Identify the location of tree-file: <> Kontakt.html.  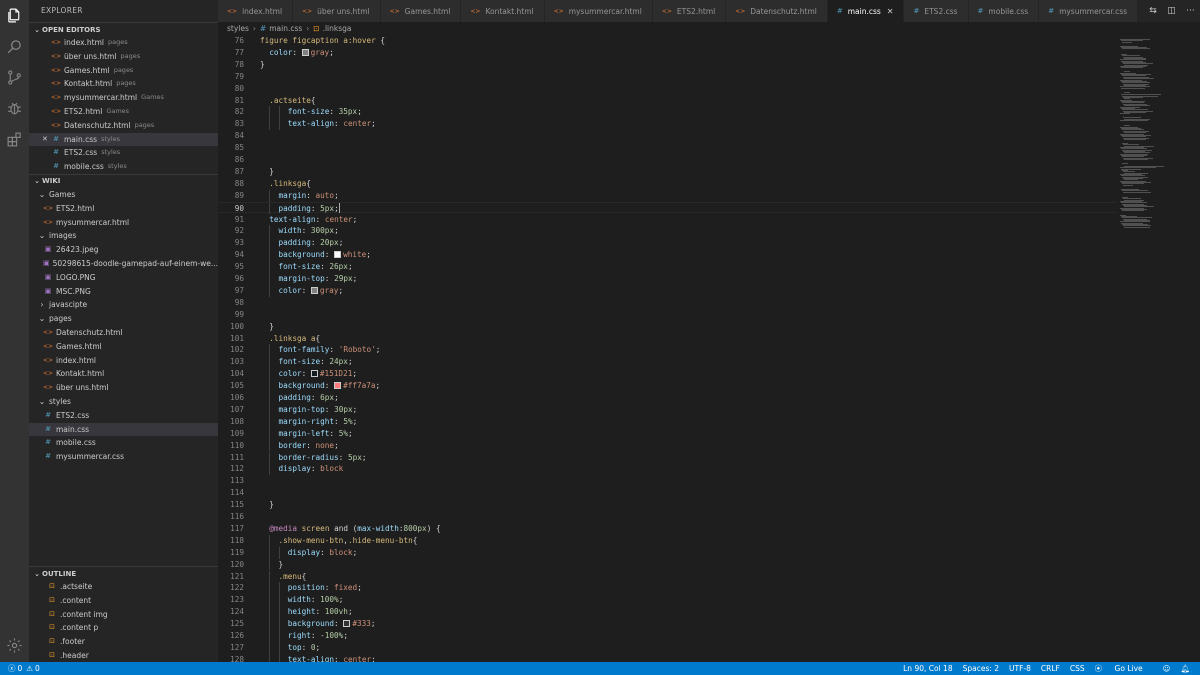
(123, 374).